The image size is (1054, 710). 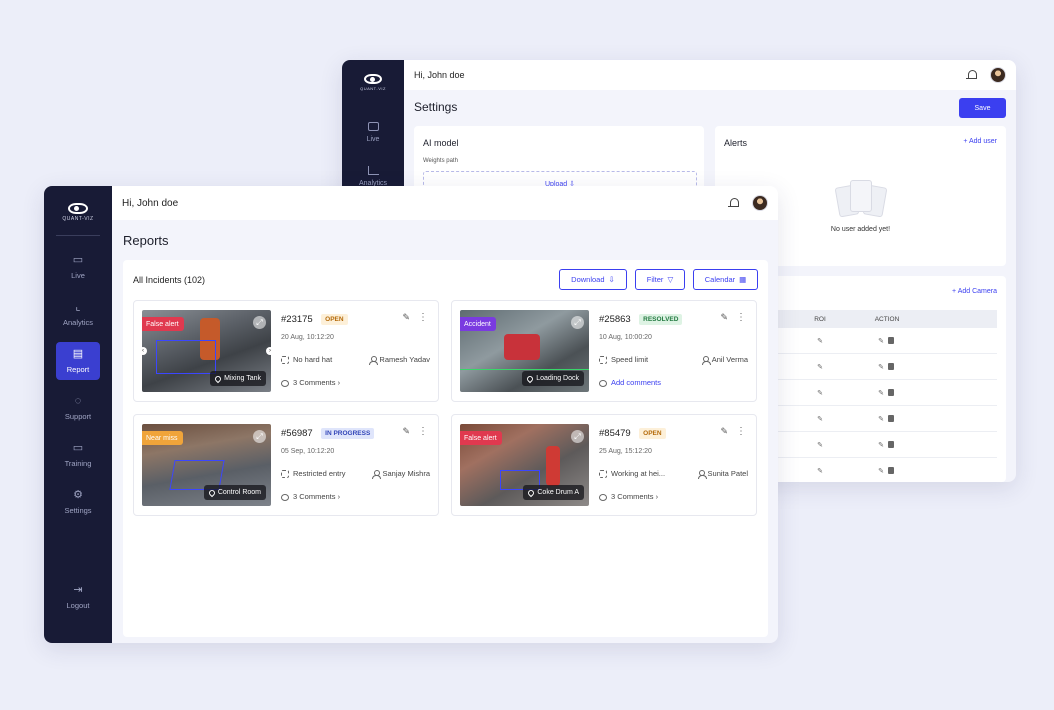 What do you see at coordinates (615, 434) in the screenshot?
I see `incident-id: #85479` at bounding box center [615, 434].